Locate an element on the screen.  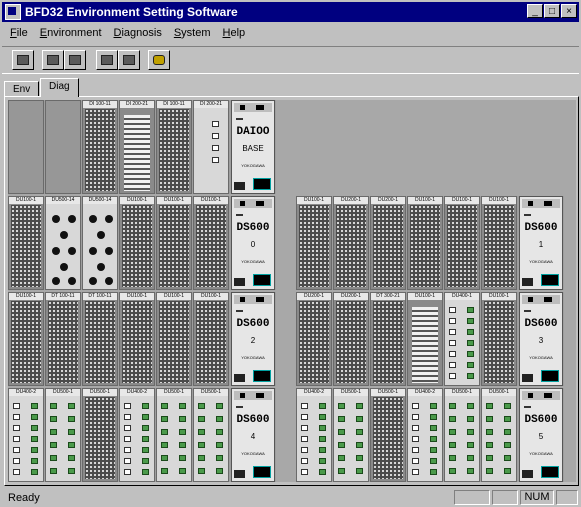
minimize-button: _ is located at coordinates (535, 11).